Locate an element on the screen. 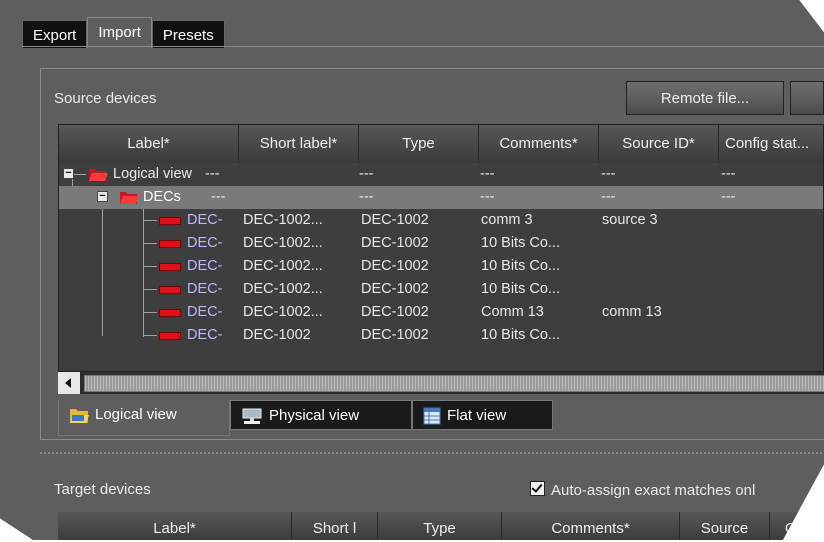 The height and width of the screenshot is (542, 824). folder-icon is located at coordinates (79, 416).